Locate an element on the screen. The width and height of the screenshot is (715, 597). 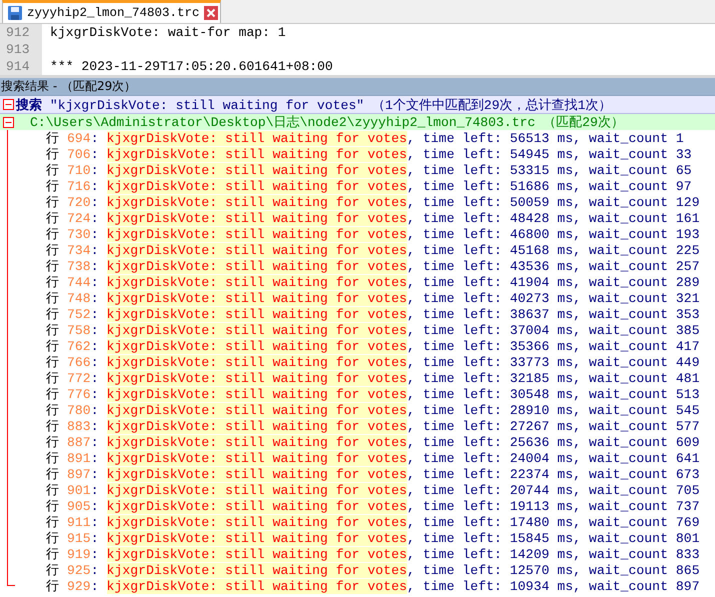
panel-title: 搜索结果 - （匹配29次） is located at coordinates (357, 87).